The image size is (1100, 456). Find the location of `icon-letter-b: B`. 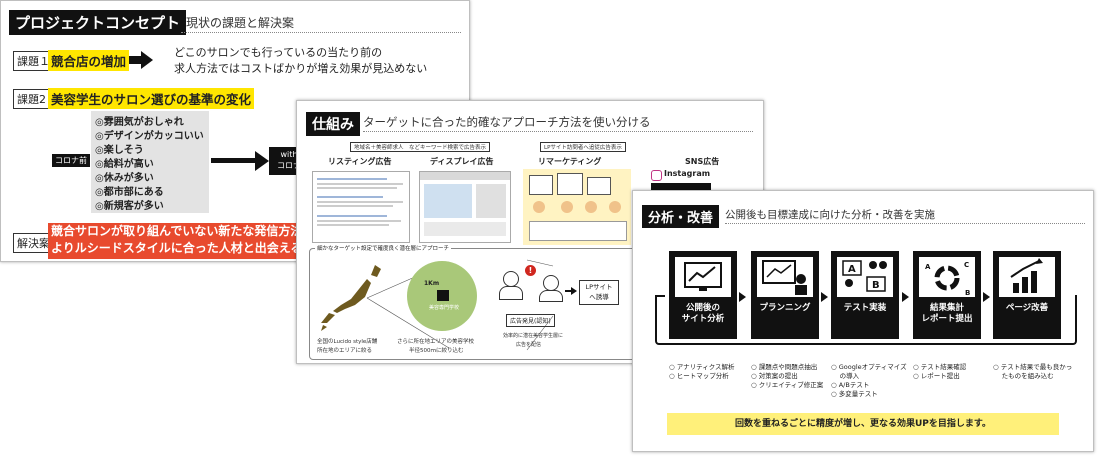

icon-letter-b: B is located at coordinates (876, 285).